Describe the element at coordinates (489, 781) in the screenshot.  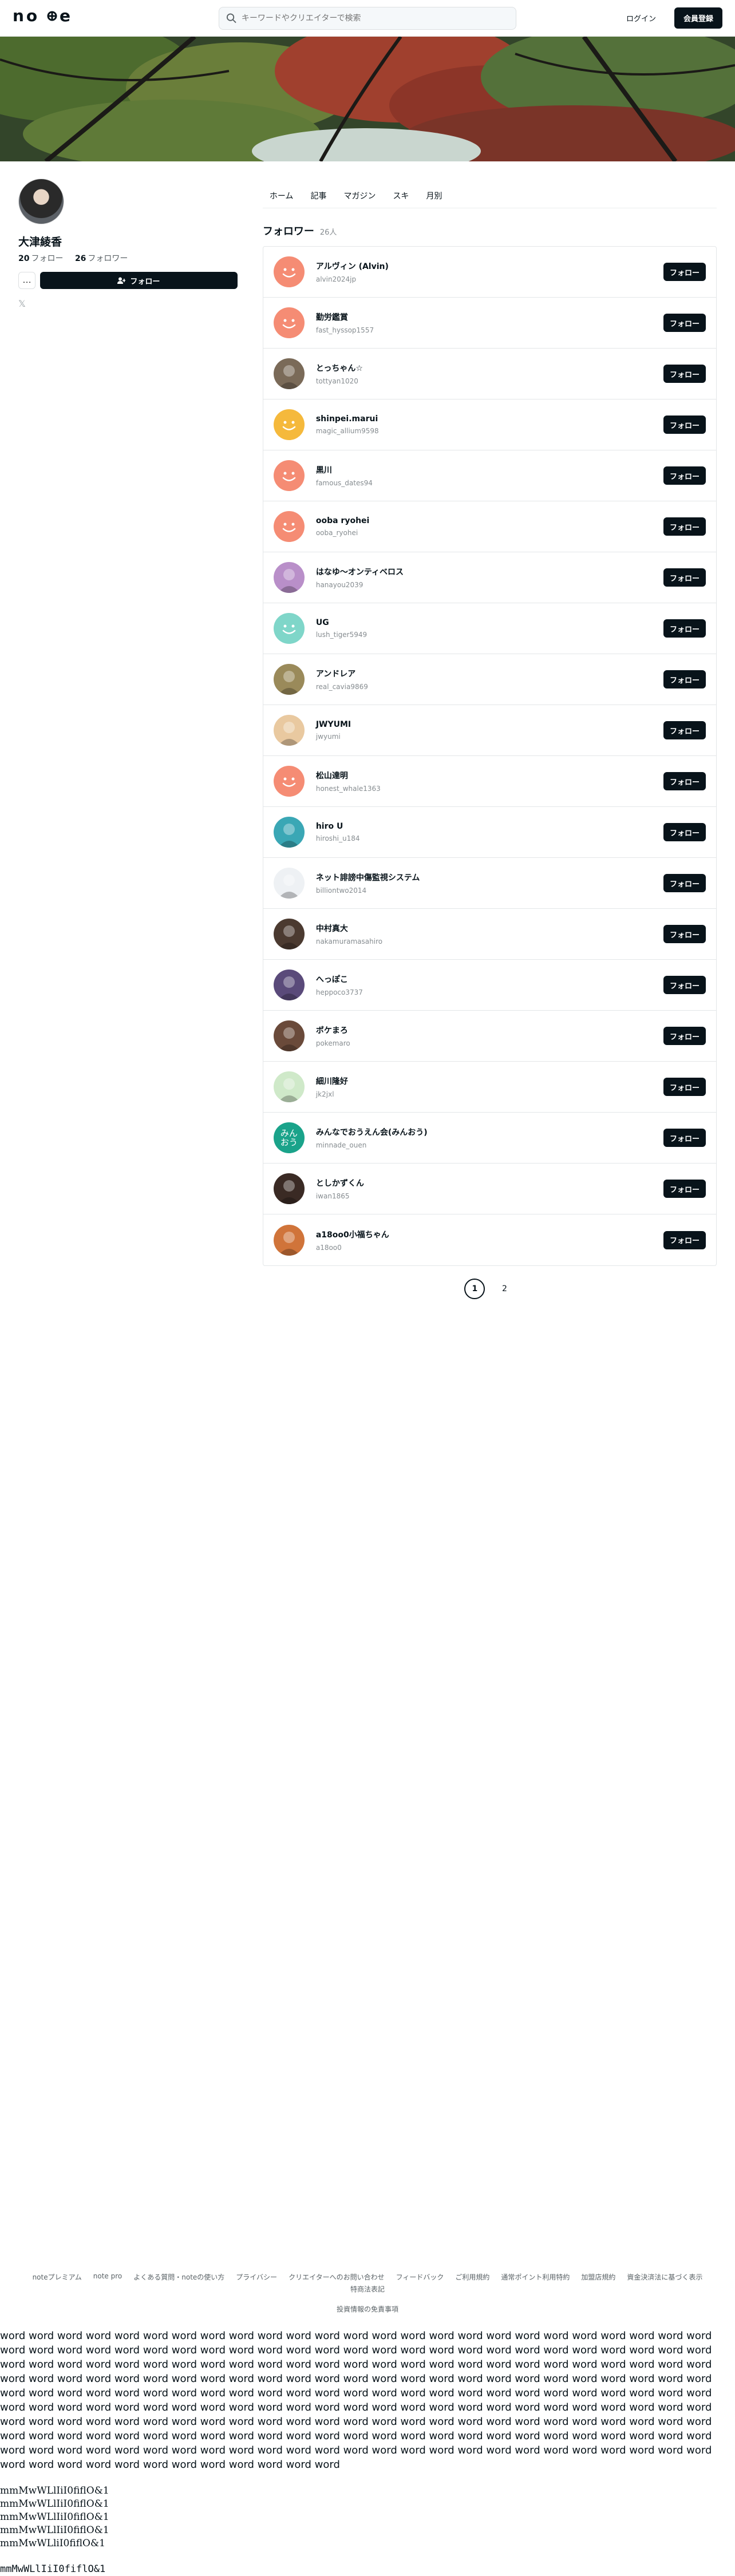
I see `follower-row: 松山達明 honest_whale1363 フォロー` at that location.